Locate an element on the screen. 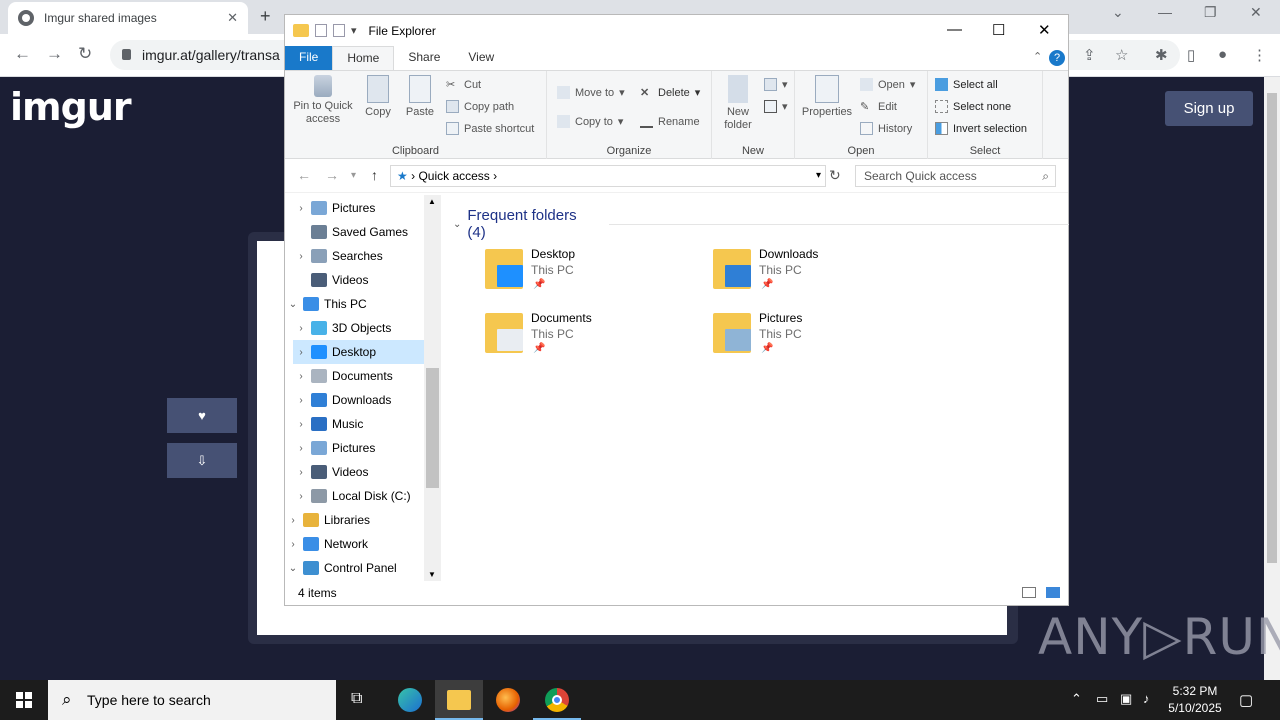  nav-item: › Network is located at coordinates (354, 544).